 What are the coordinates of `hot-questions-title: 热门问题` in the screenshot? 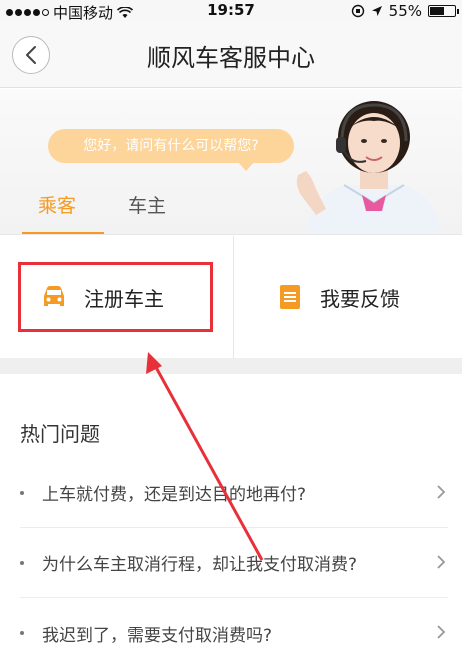 It's located at (60, 434).